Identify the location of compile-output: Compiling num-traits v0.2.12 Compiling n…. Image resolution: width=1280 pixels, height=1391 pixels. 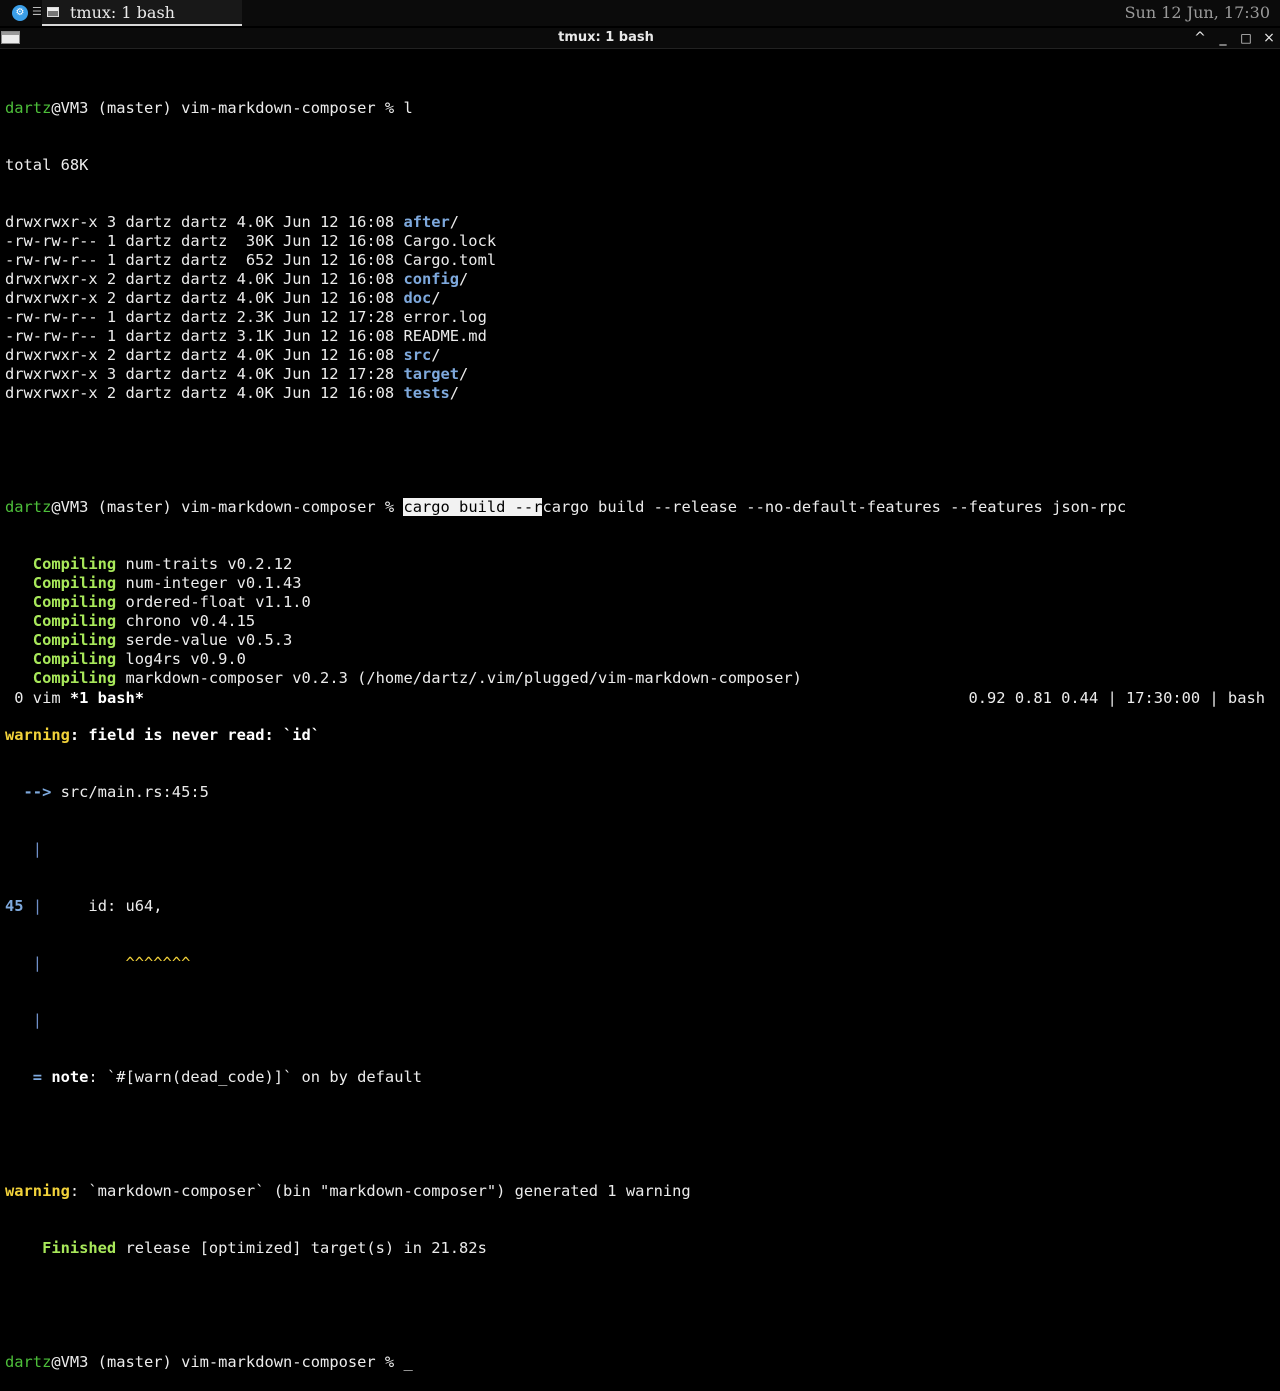
(640, 621).